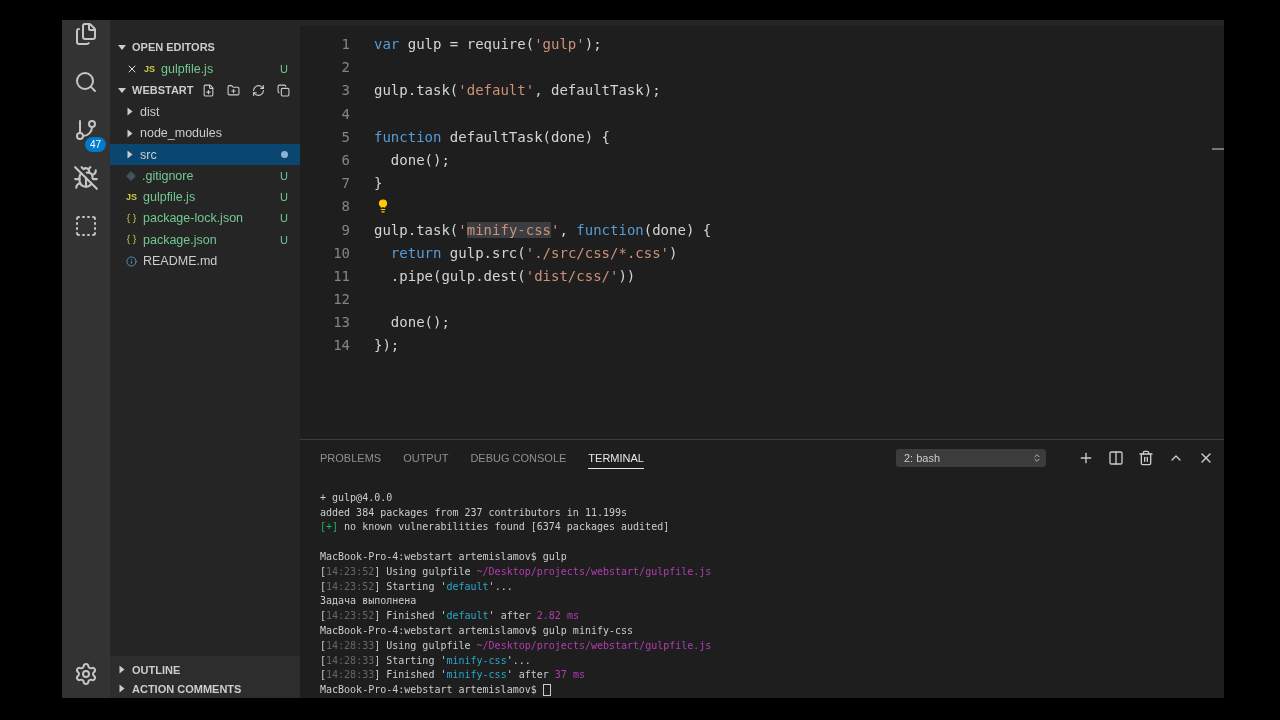  I want to click on terminal-line: [14:28:33] Using gulpfile ~/Desktop/projects/webstart/gulpfile.js, so click(516, 645).